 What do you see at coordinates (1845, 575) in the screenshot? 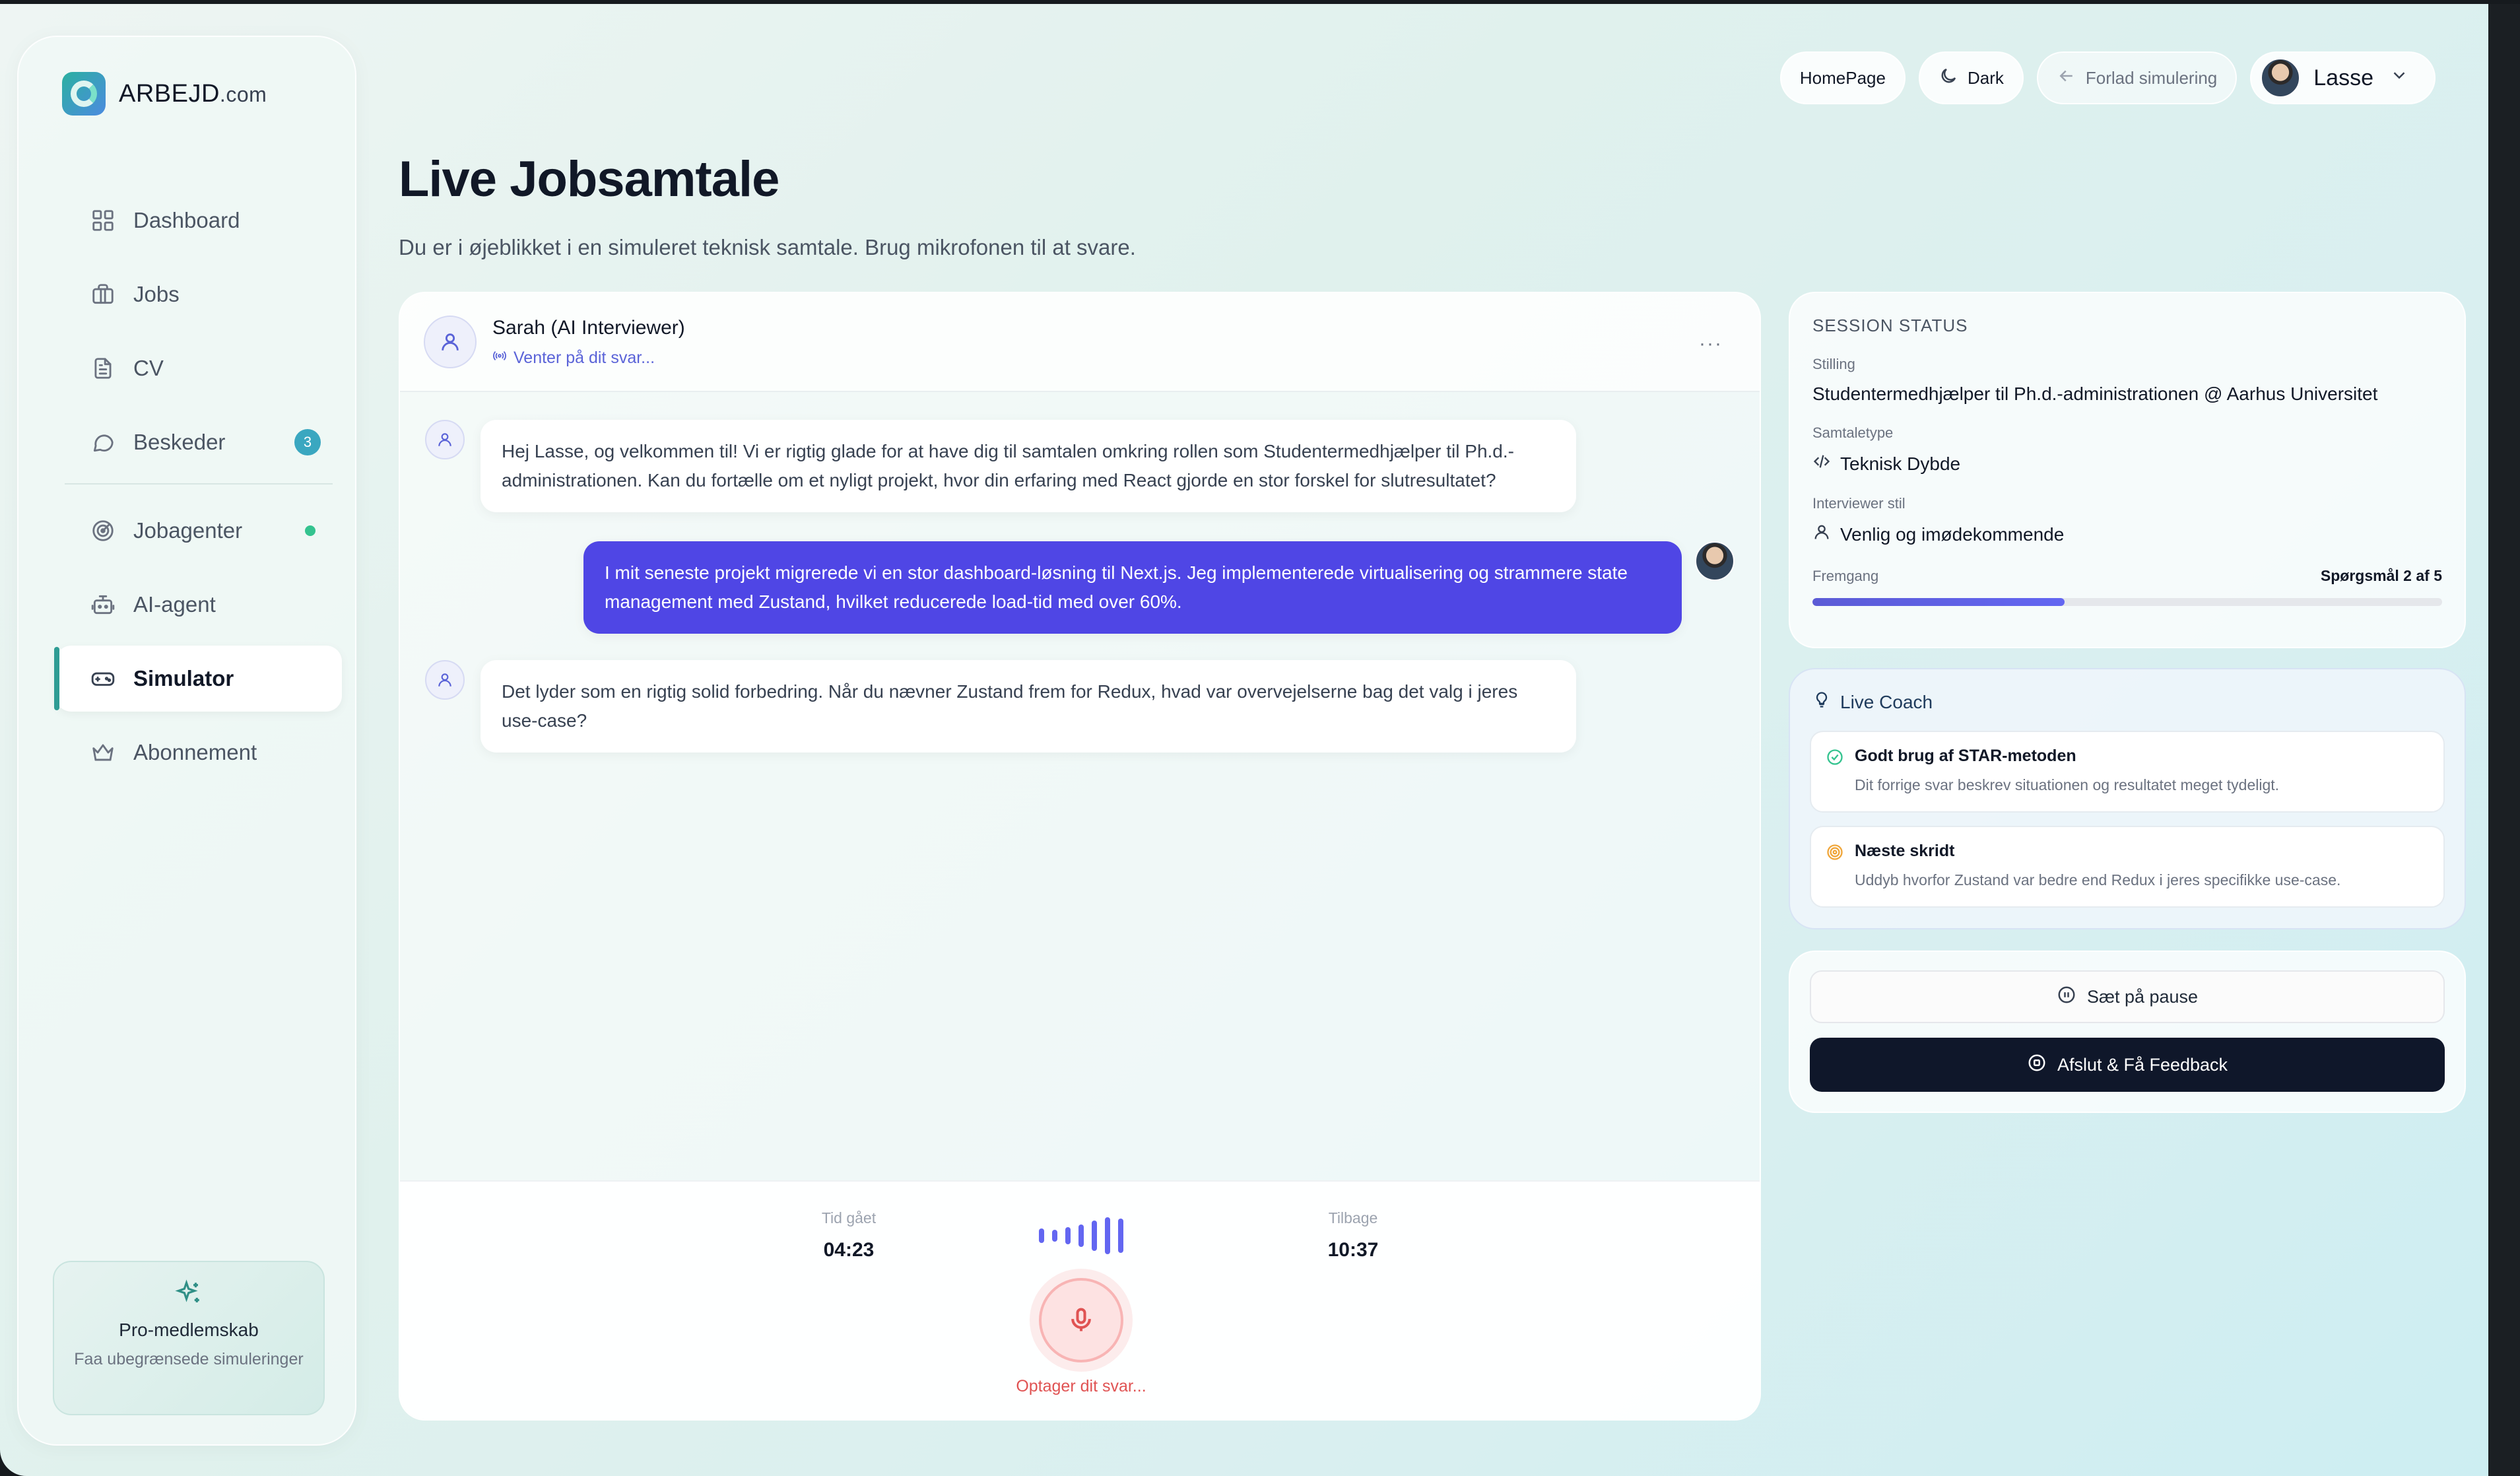
I see `progress-label: Fremgang` at bounding box center [1845, 575].